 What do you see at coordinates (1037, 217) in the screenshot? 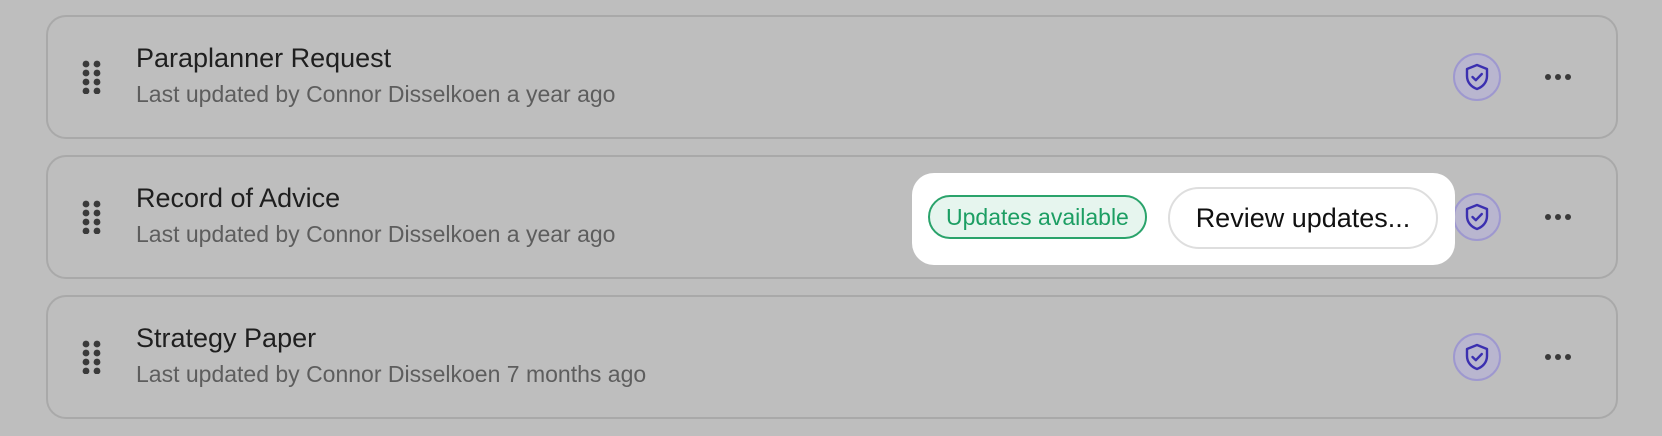
I see `updates-available-badge: Updates available` at bounding box center [1037, 217].